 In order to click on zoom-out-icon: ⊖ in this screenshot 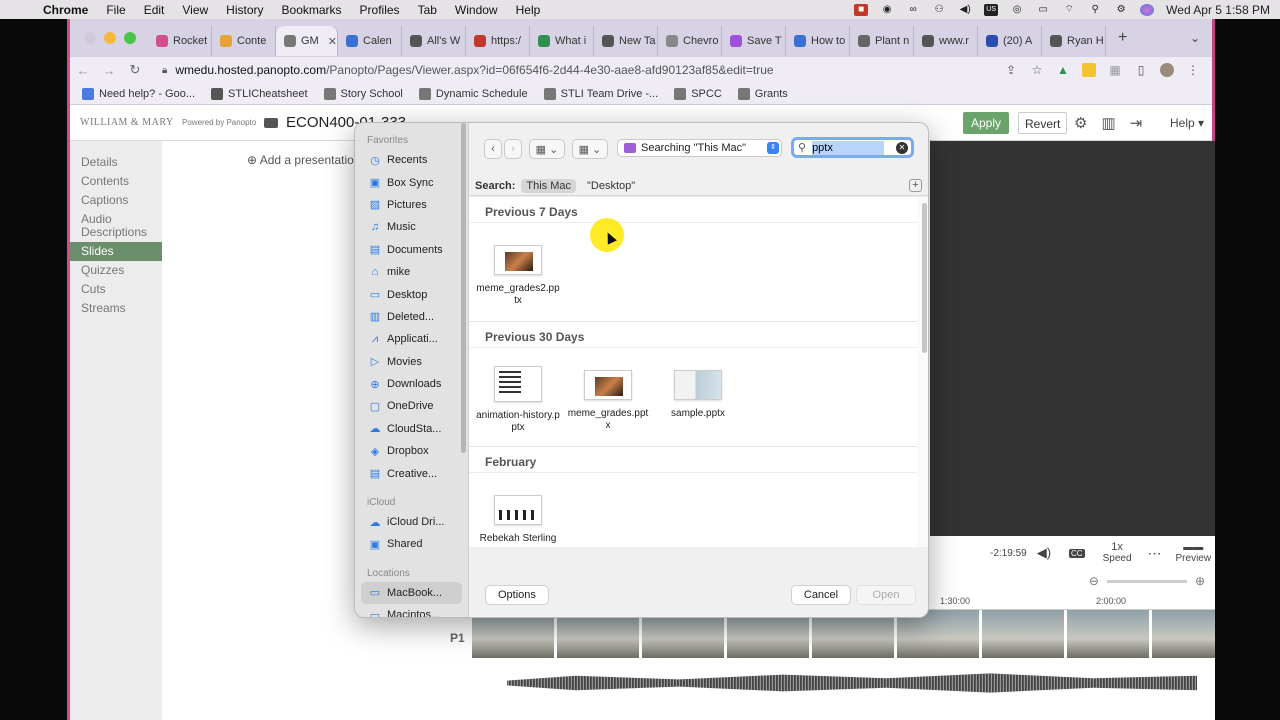, I will do `click(1094, 581)`.